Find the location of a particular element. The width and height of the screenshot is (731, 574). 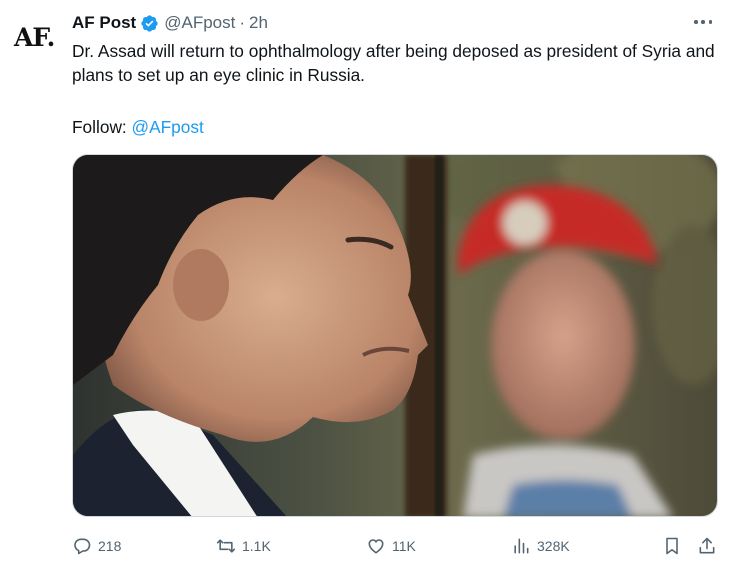

author-name: AF Post is located at coordinates (104, 23).